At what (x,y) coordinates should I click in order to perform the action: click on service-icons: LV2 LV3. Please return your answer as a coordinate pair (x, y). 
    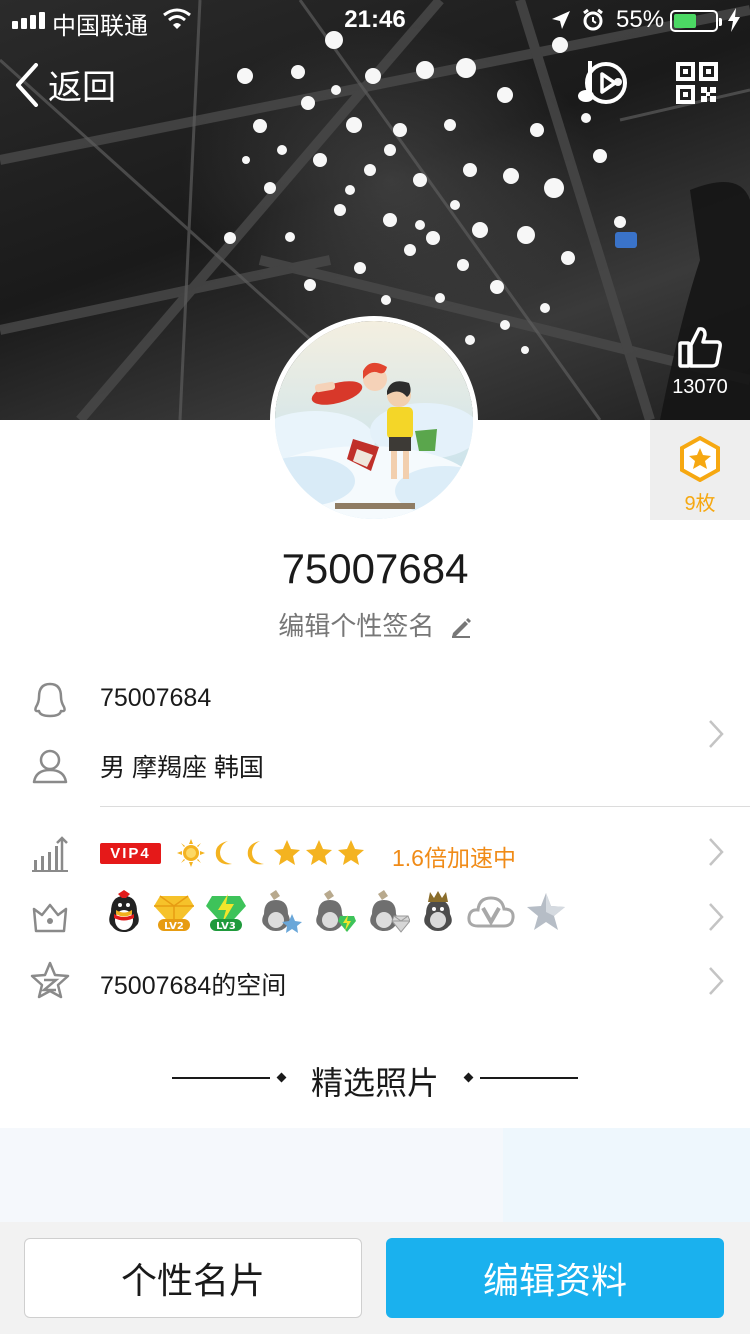
    Looking at the image, I should click on (336, 912).